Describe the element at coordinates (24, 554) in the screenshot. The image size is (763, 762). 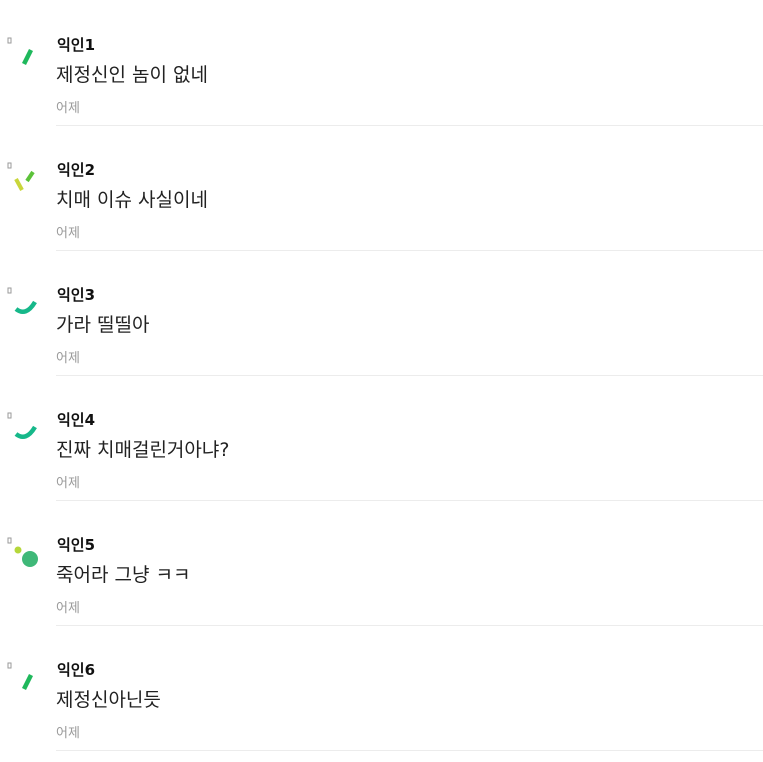
I see `green-dots-avatar-icon` at that location.